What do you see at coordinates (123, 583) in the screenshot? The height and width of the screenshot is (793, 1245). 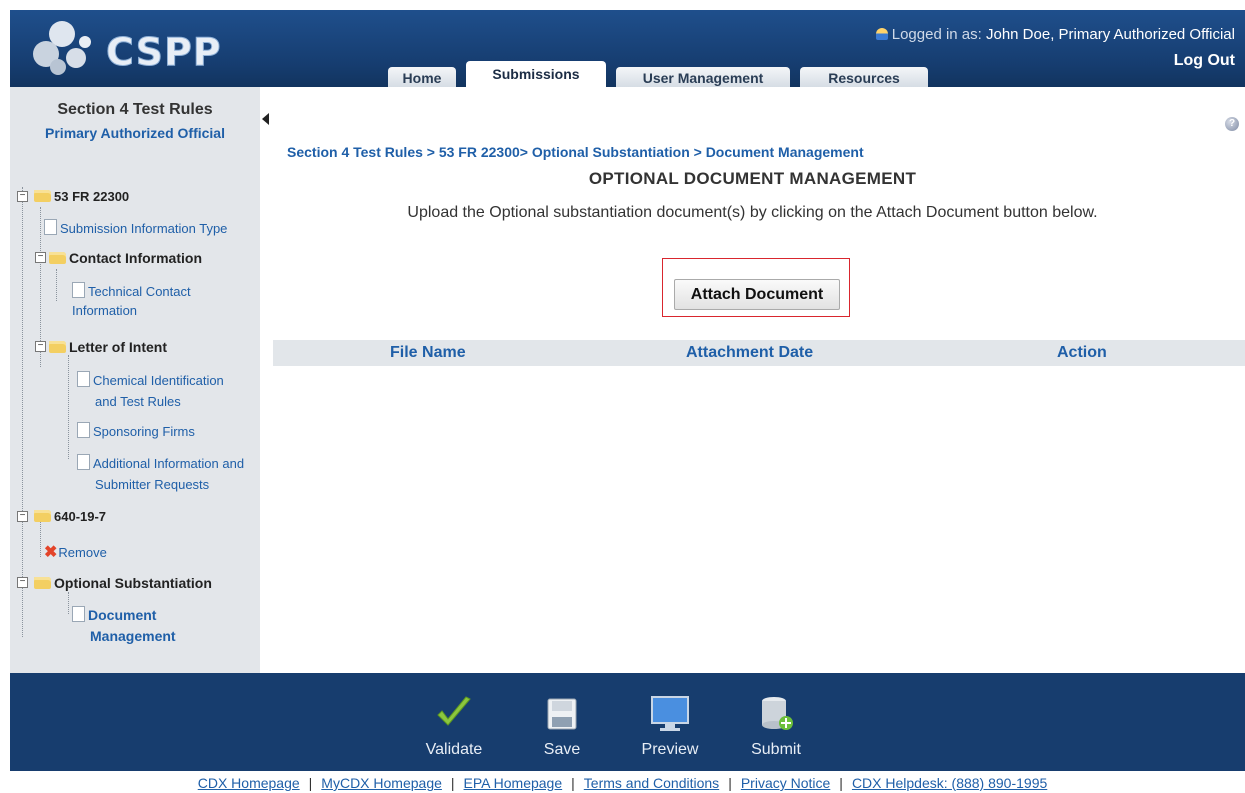 I see `tree-node-optional-substantiation: Optional Substantiation` at bounding box center [123, 583].